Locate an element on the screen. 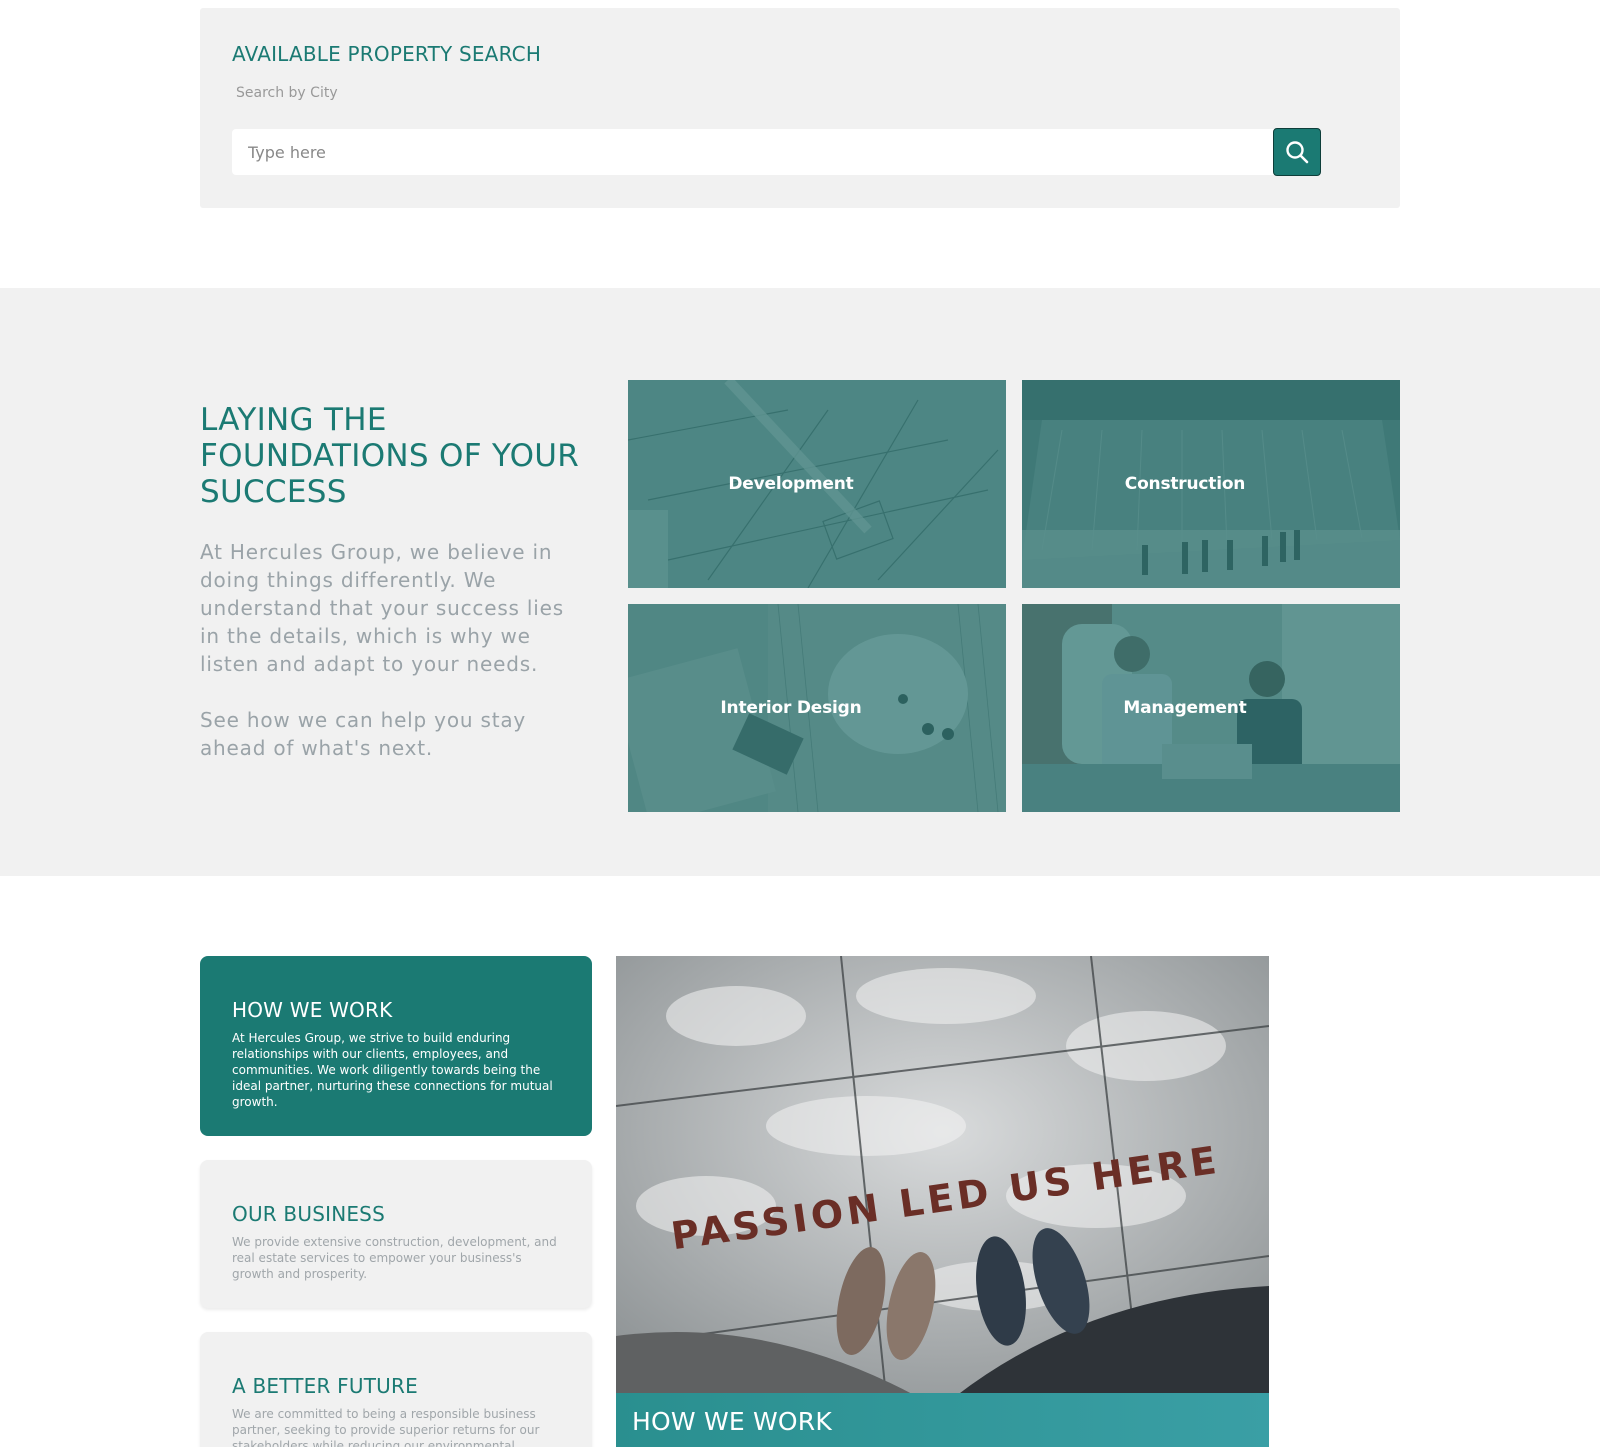 The image size is (1600, 1447). photo-caption-bar: HOW WE WORK is located at coordinates (942, 1420).